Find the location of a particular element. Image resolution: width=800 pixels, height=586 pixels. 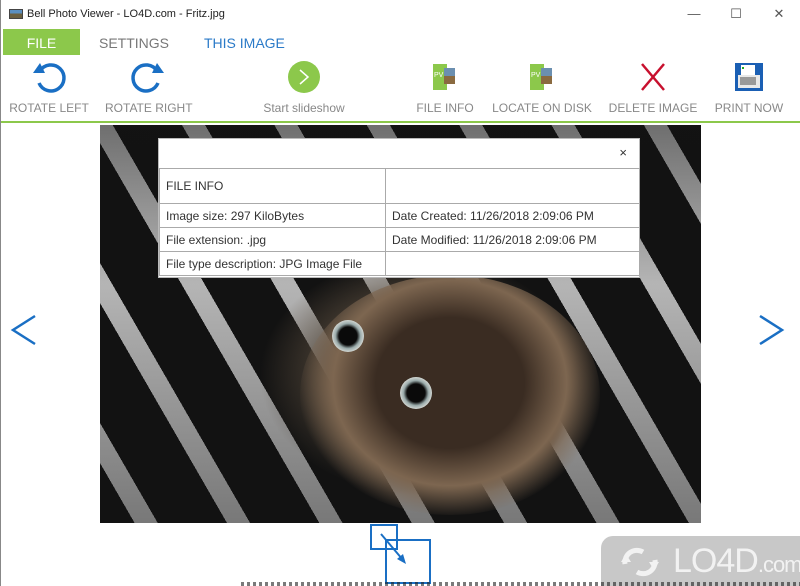

file-info-label: FILE INFO is located at coordinates (445, 108).